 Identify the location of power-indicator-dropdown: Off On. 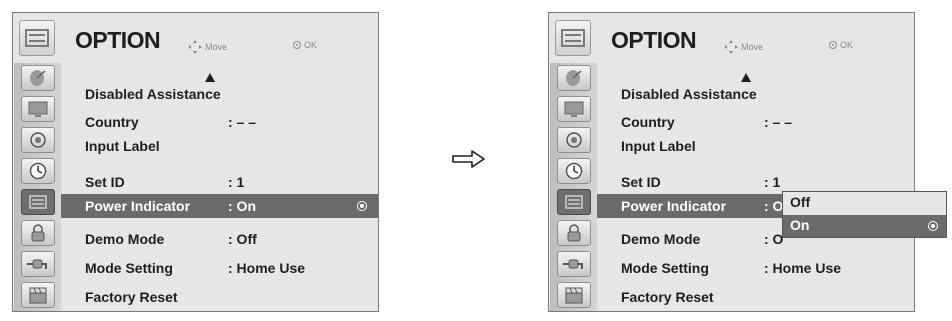
(864, 214).